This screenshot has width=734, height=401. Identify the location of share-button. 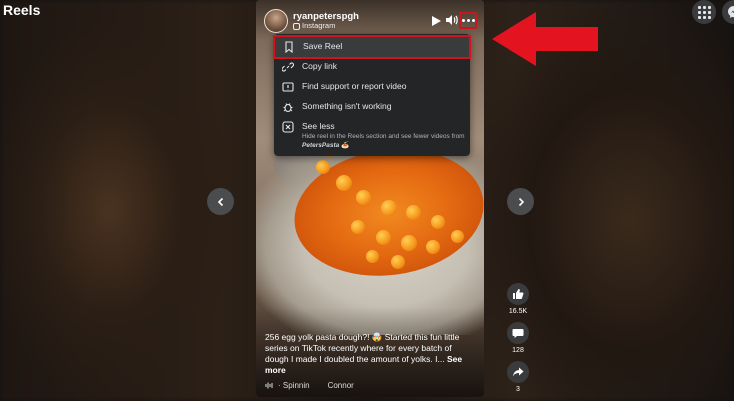
(518, 372).